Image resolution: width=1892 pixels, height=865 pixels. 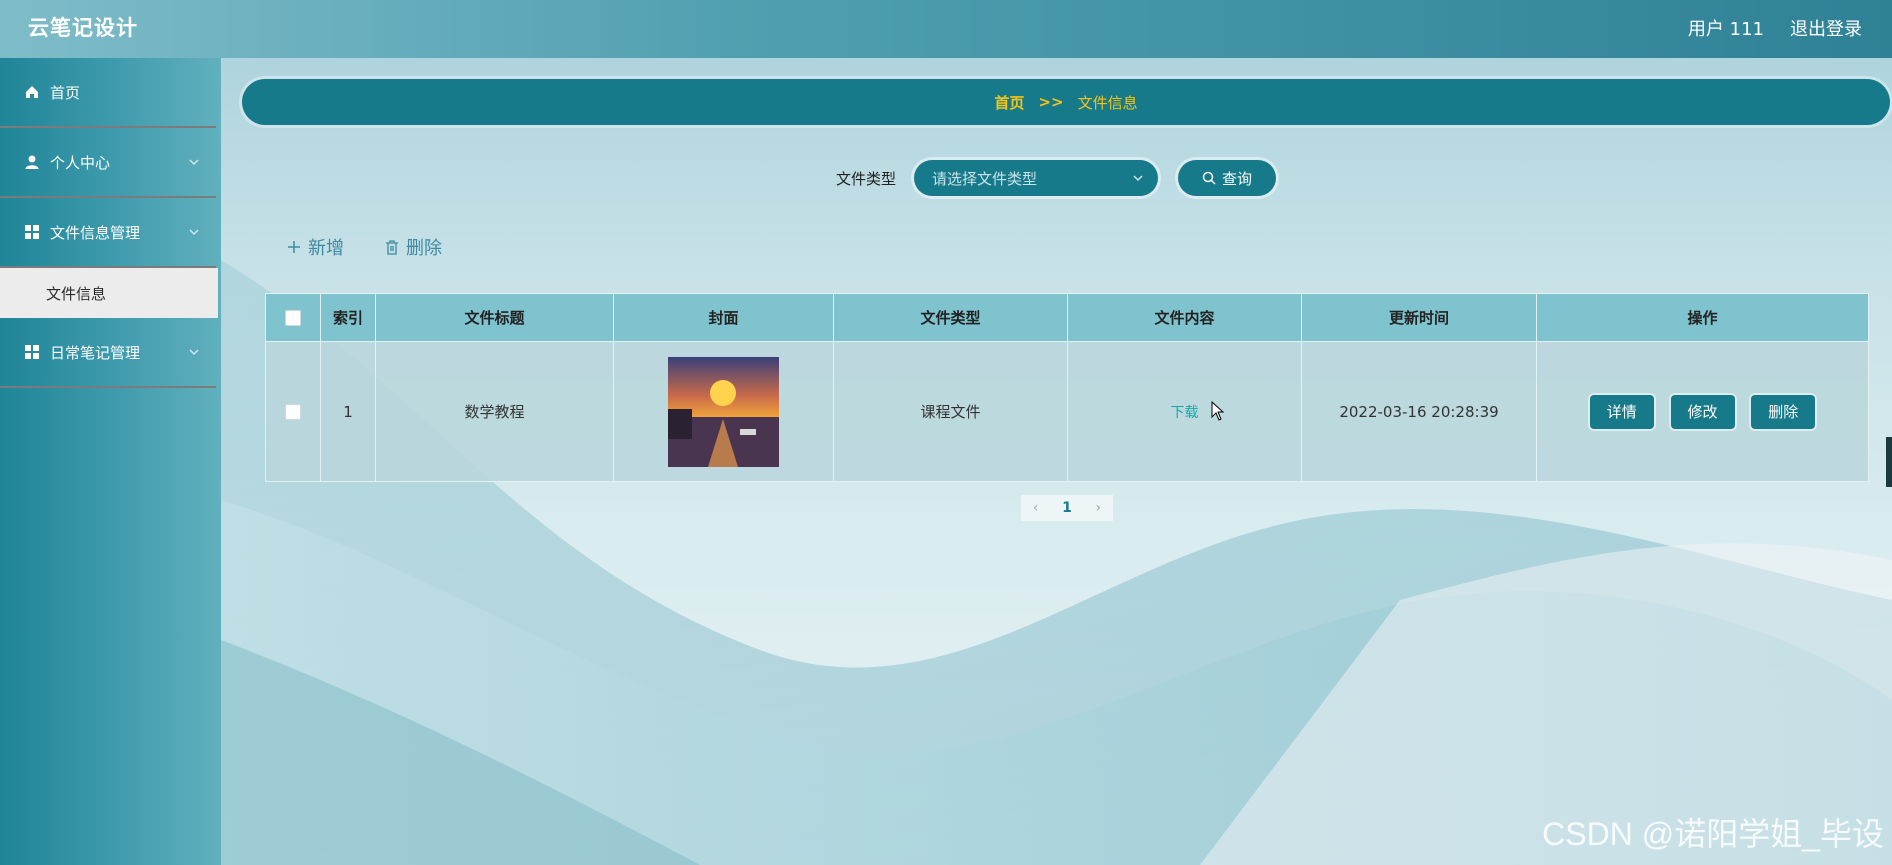 I want to click on sidebar-item-label: 个人中心, so click(x=80, y=162).